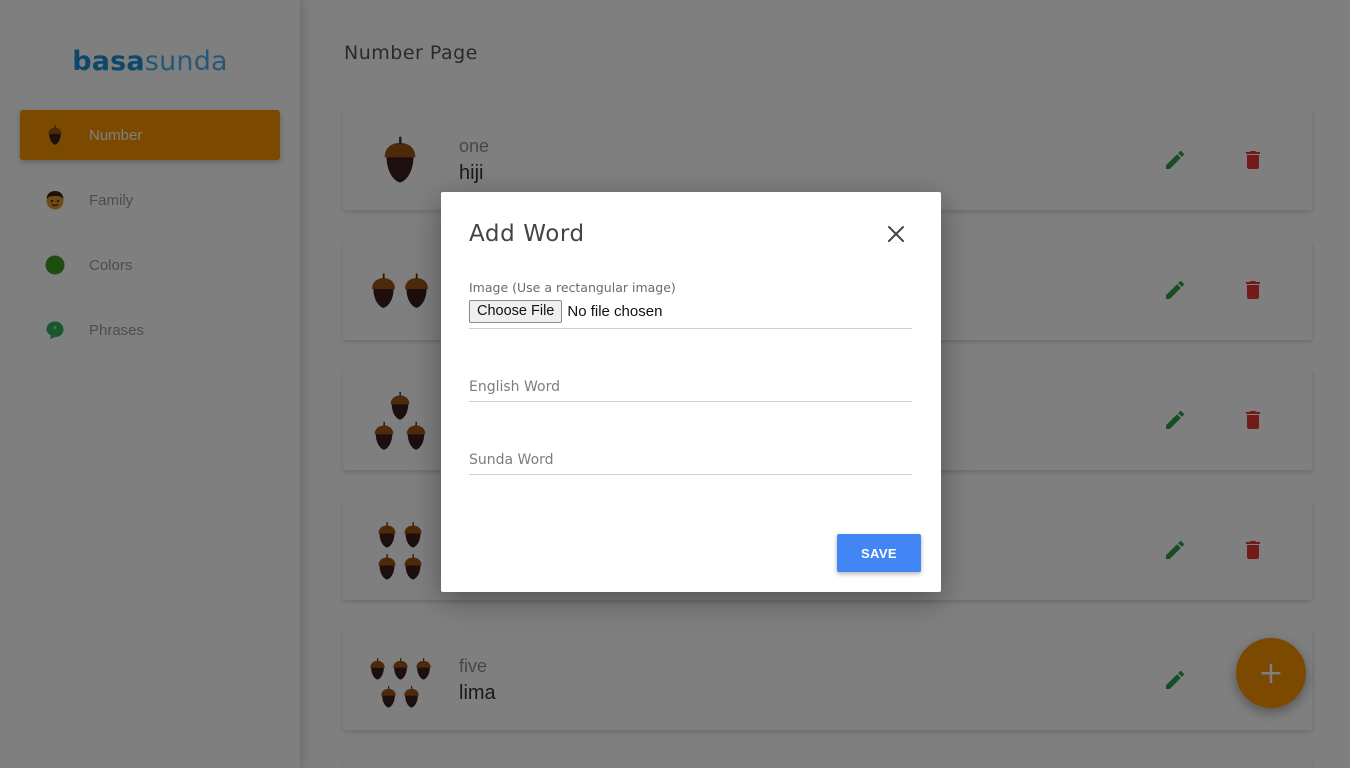  What do you see at coordinates (690, 474) in the screenshot?
I see `sunda-field-underline` at bounding box center [690, 474].